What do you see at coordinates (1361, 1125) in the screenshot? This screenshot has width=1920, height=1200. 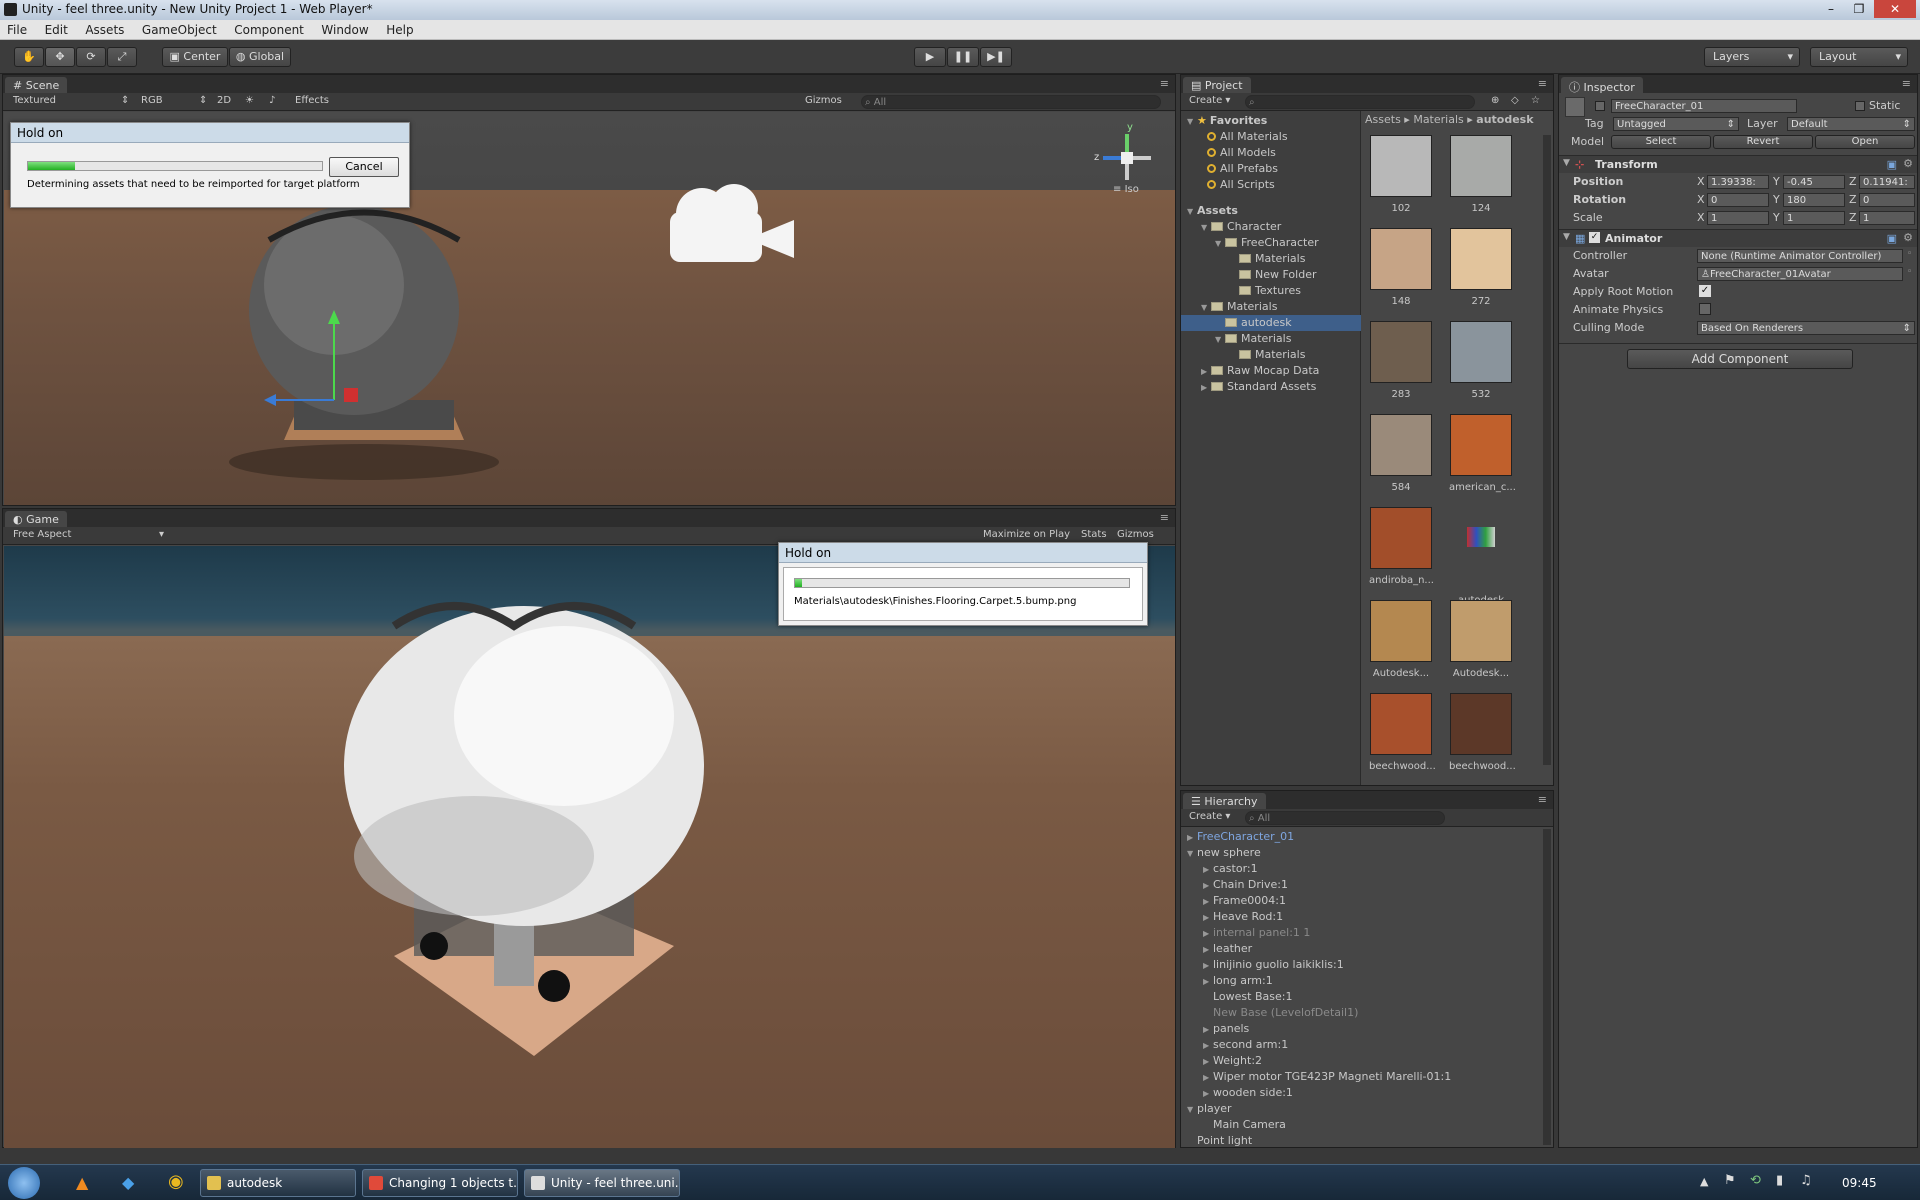 I see `hierarchy-item: Main Camera` at bounding box center [1361, 1125].